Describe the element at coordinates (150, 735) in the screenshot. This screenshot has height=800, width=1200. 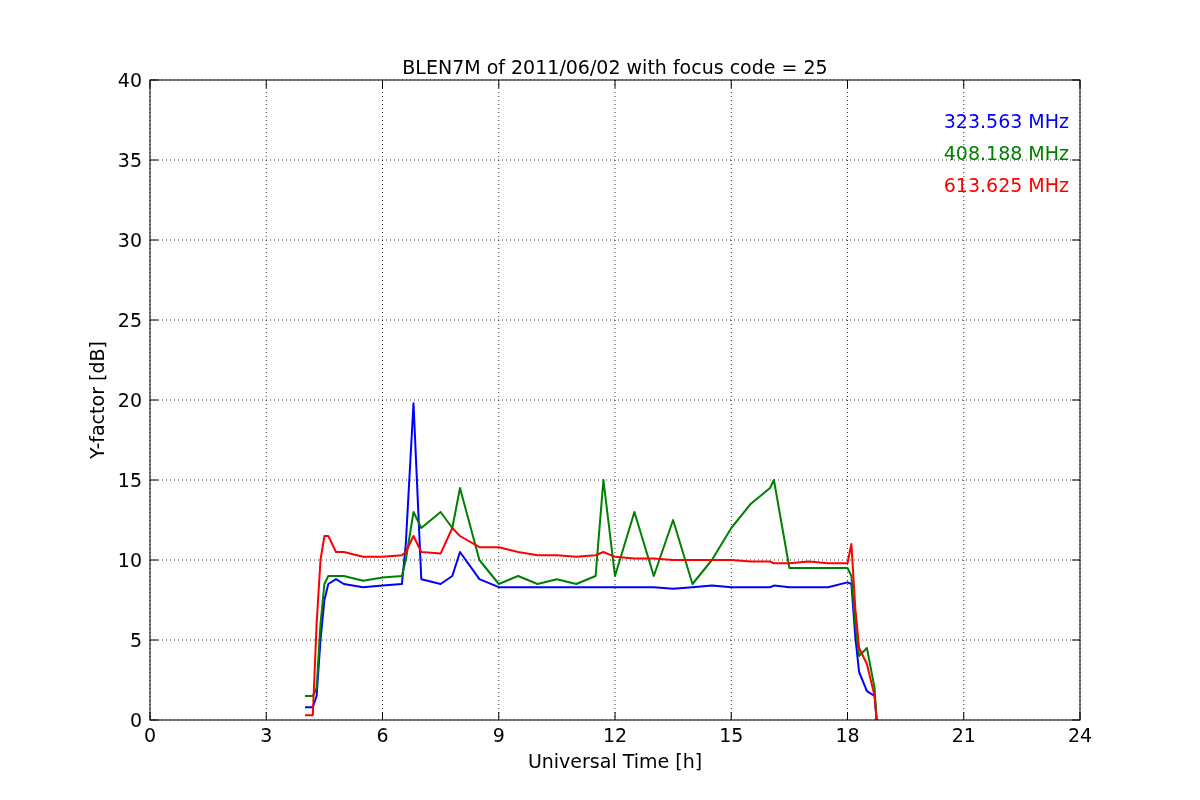
I see `x-tick-label: 0` at that location.